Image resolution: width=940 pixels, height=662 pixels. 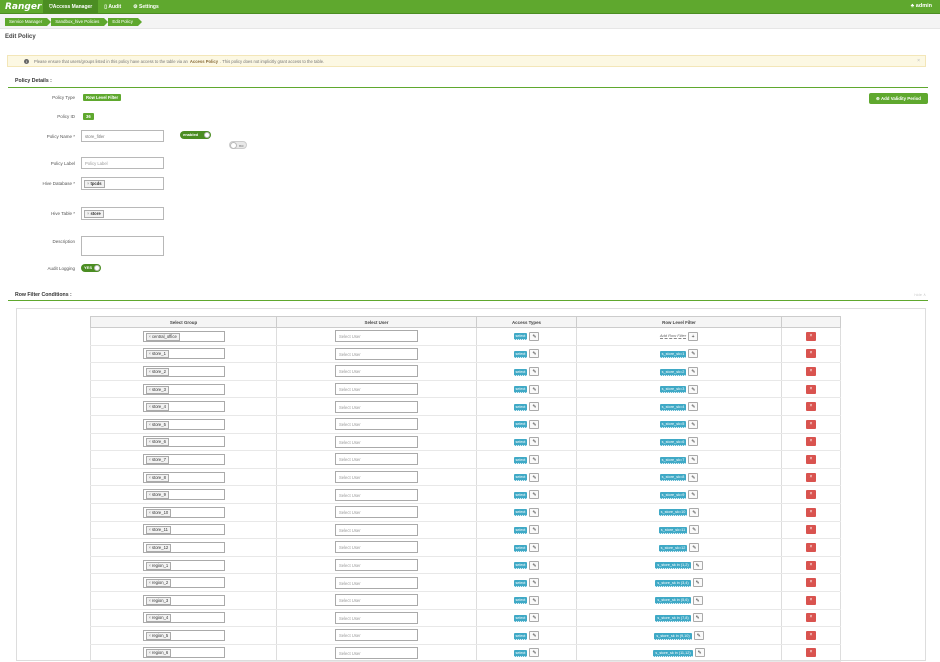 What do you see at coordinates (673, 495) in the screenshot?
I see `row-filter-value: s_store_sk=9` at bounding box center [673, 495].